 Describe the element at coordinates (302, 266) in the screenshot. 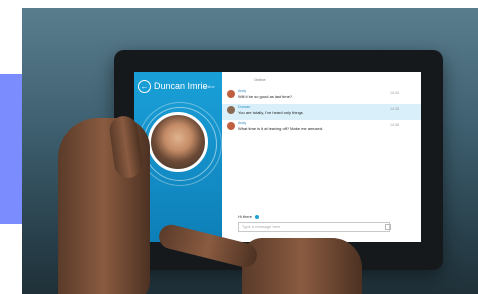

I see `right-hand` at that location.